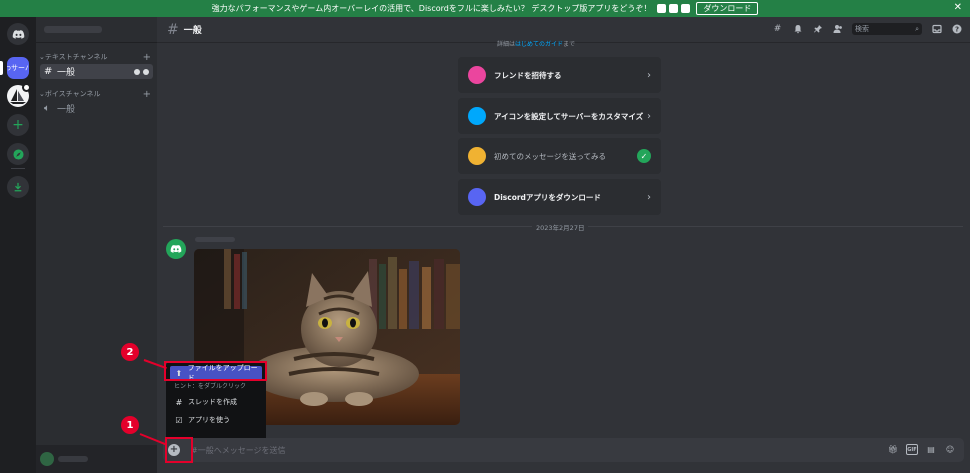 The height and width of the screenshot is (473, 970). I want to click on category-label: ボイスチャンネル, so click(72, 94).